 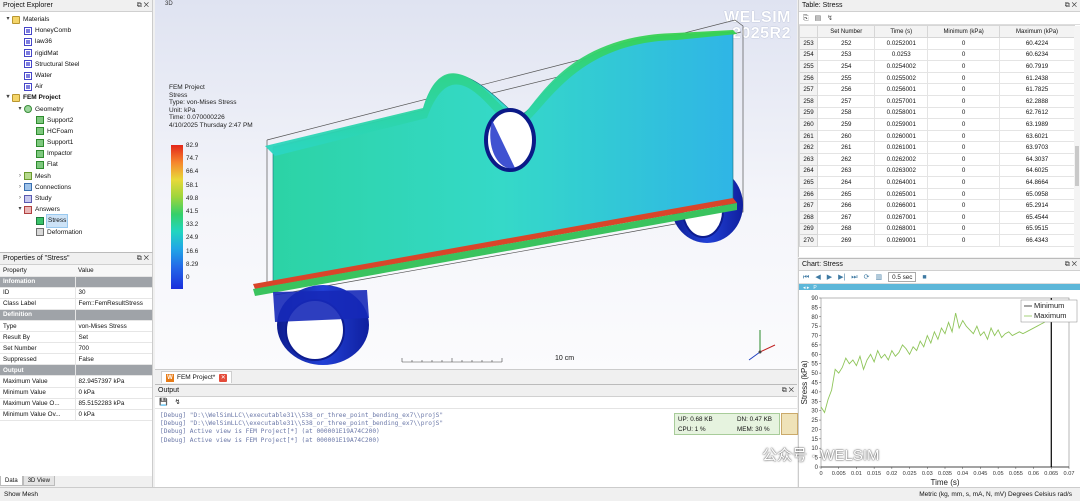 What do you see at coordinates (937, 205) in the screenshot?
I see `table-row: 267 266 0.0266001 0 65.2914` at bounding box center [937, 205].